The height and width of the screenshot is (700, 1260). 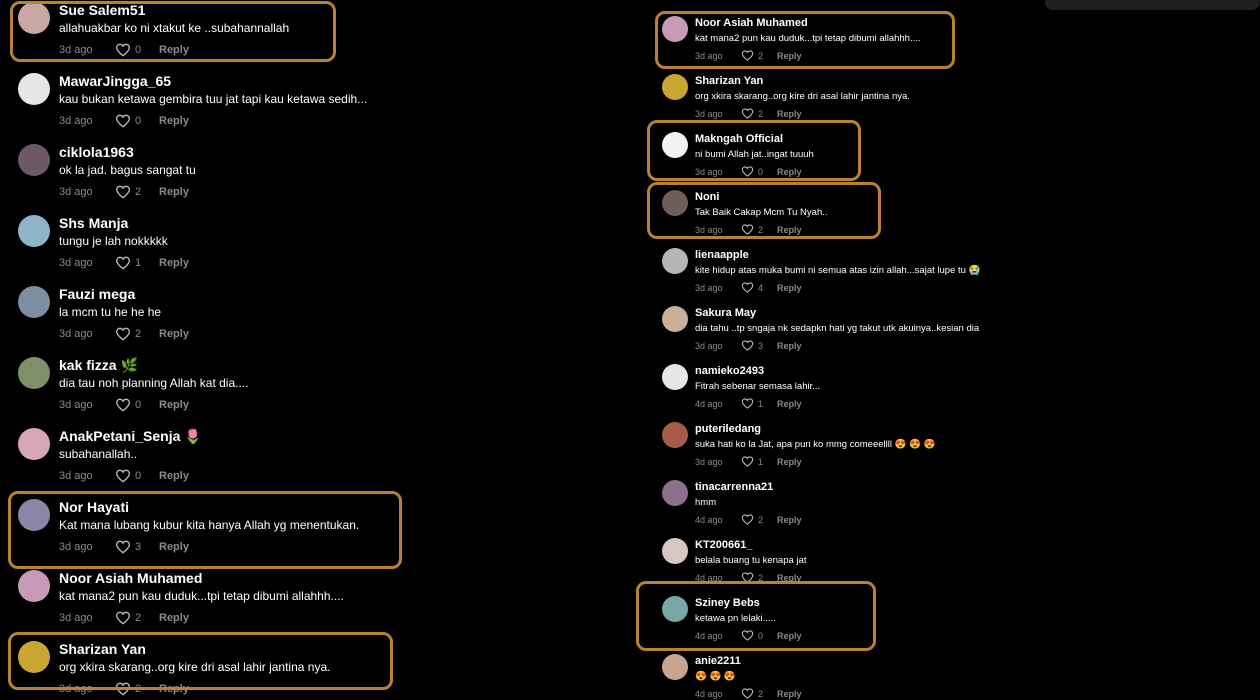 What do you see at coordinates (93, 223) in the screenshot?
I see `comment-username: Shs Manja` at bounding box center [93, 223].